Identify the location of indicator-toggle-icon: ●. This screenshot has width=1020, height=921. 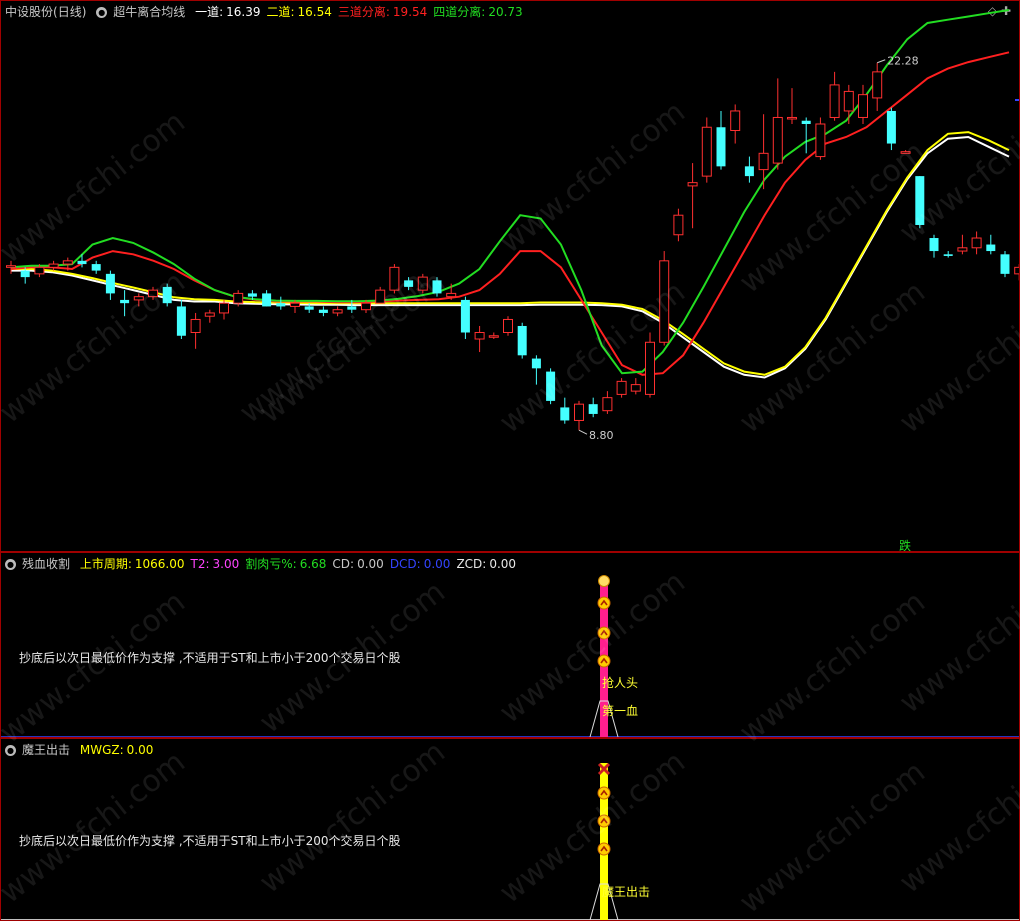
(102, 12).